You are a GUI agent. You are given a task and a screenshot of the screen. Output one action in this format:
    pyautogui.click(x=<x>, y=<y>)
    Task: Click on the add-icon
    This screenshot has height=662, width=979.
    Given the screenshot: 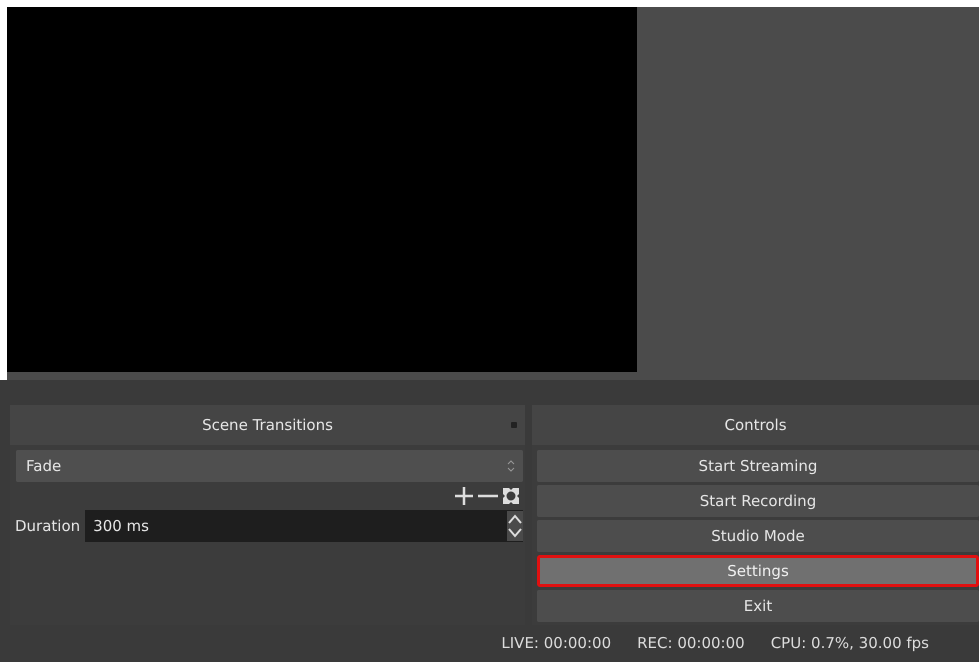 What is the action you would take?
    pyautogui.click(x=464, y=496)
    